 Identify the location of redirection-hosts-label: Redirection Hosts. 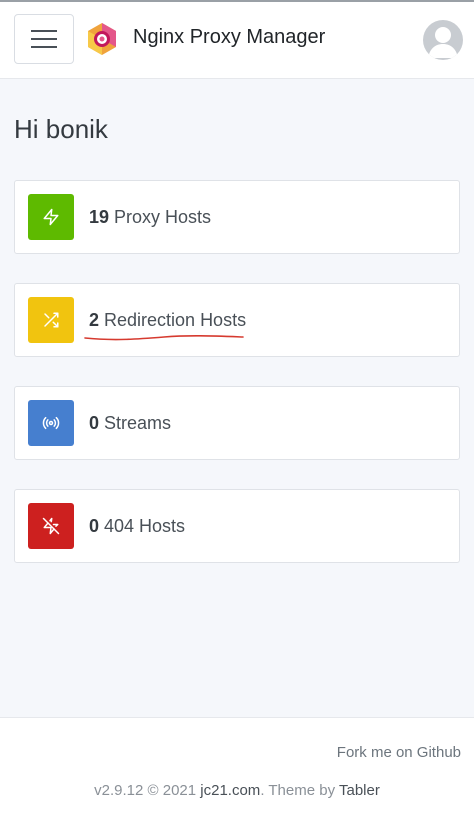
(175, 320).